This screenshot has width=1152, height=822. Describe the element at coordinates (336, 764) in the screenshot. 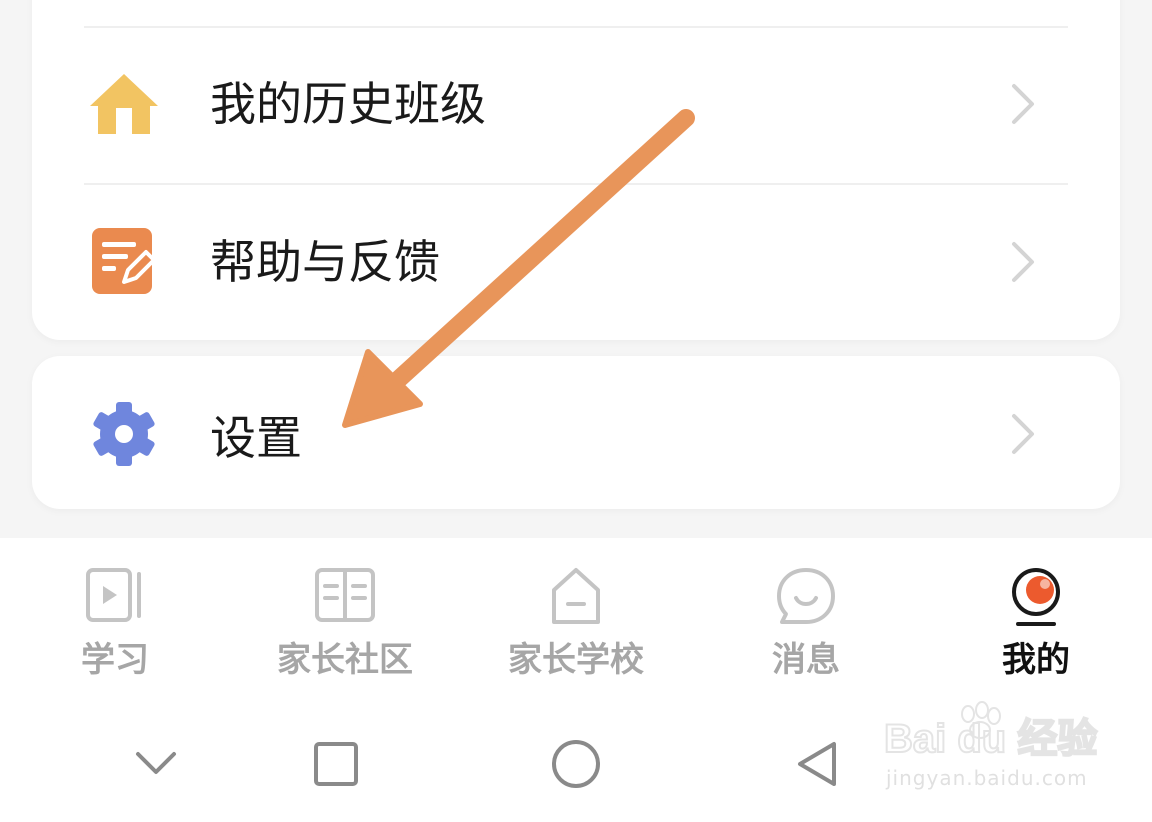

I see `square-icon` at that location.